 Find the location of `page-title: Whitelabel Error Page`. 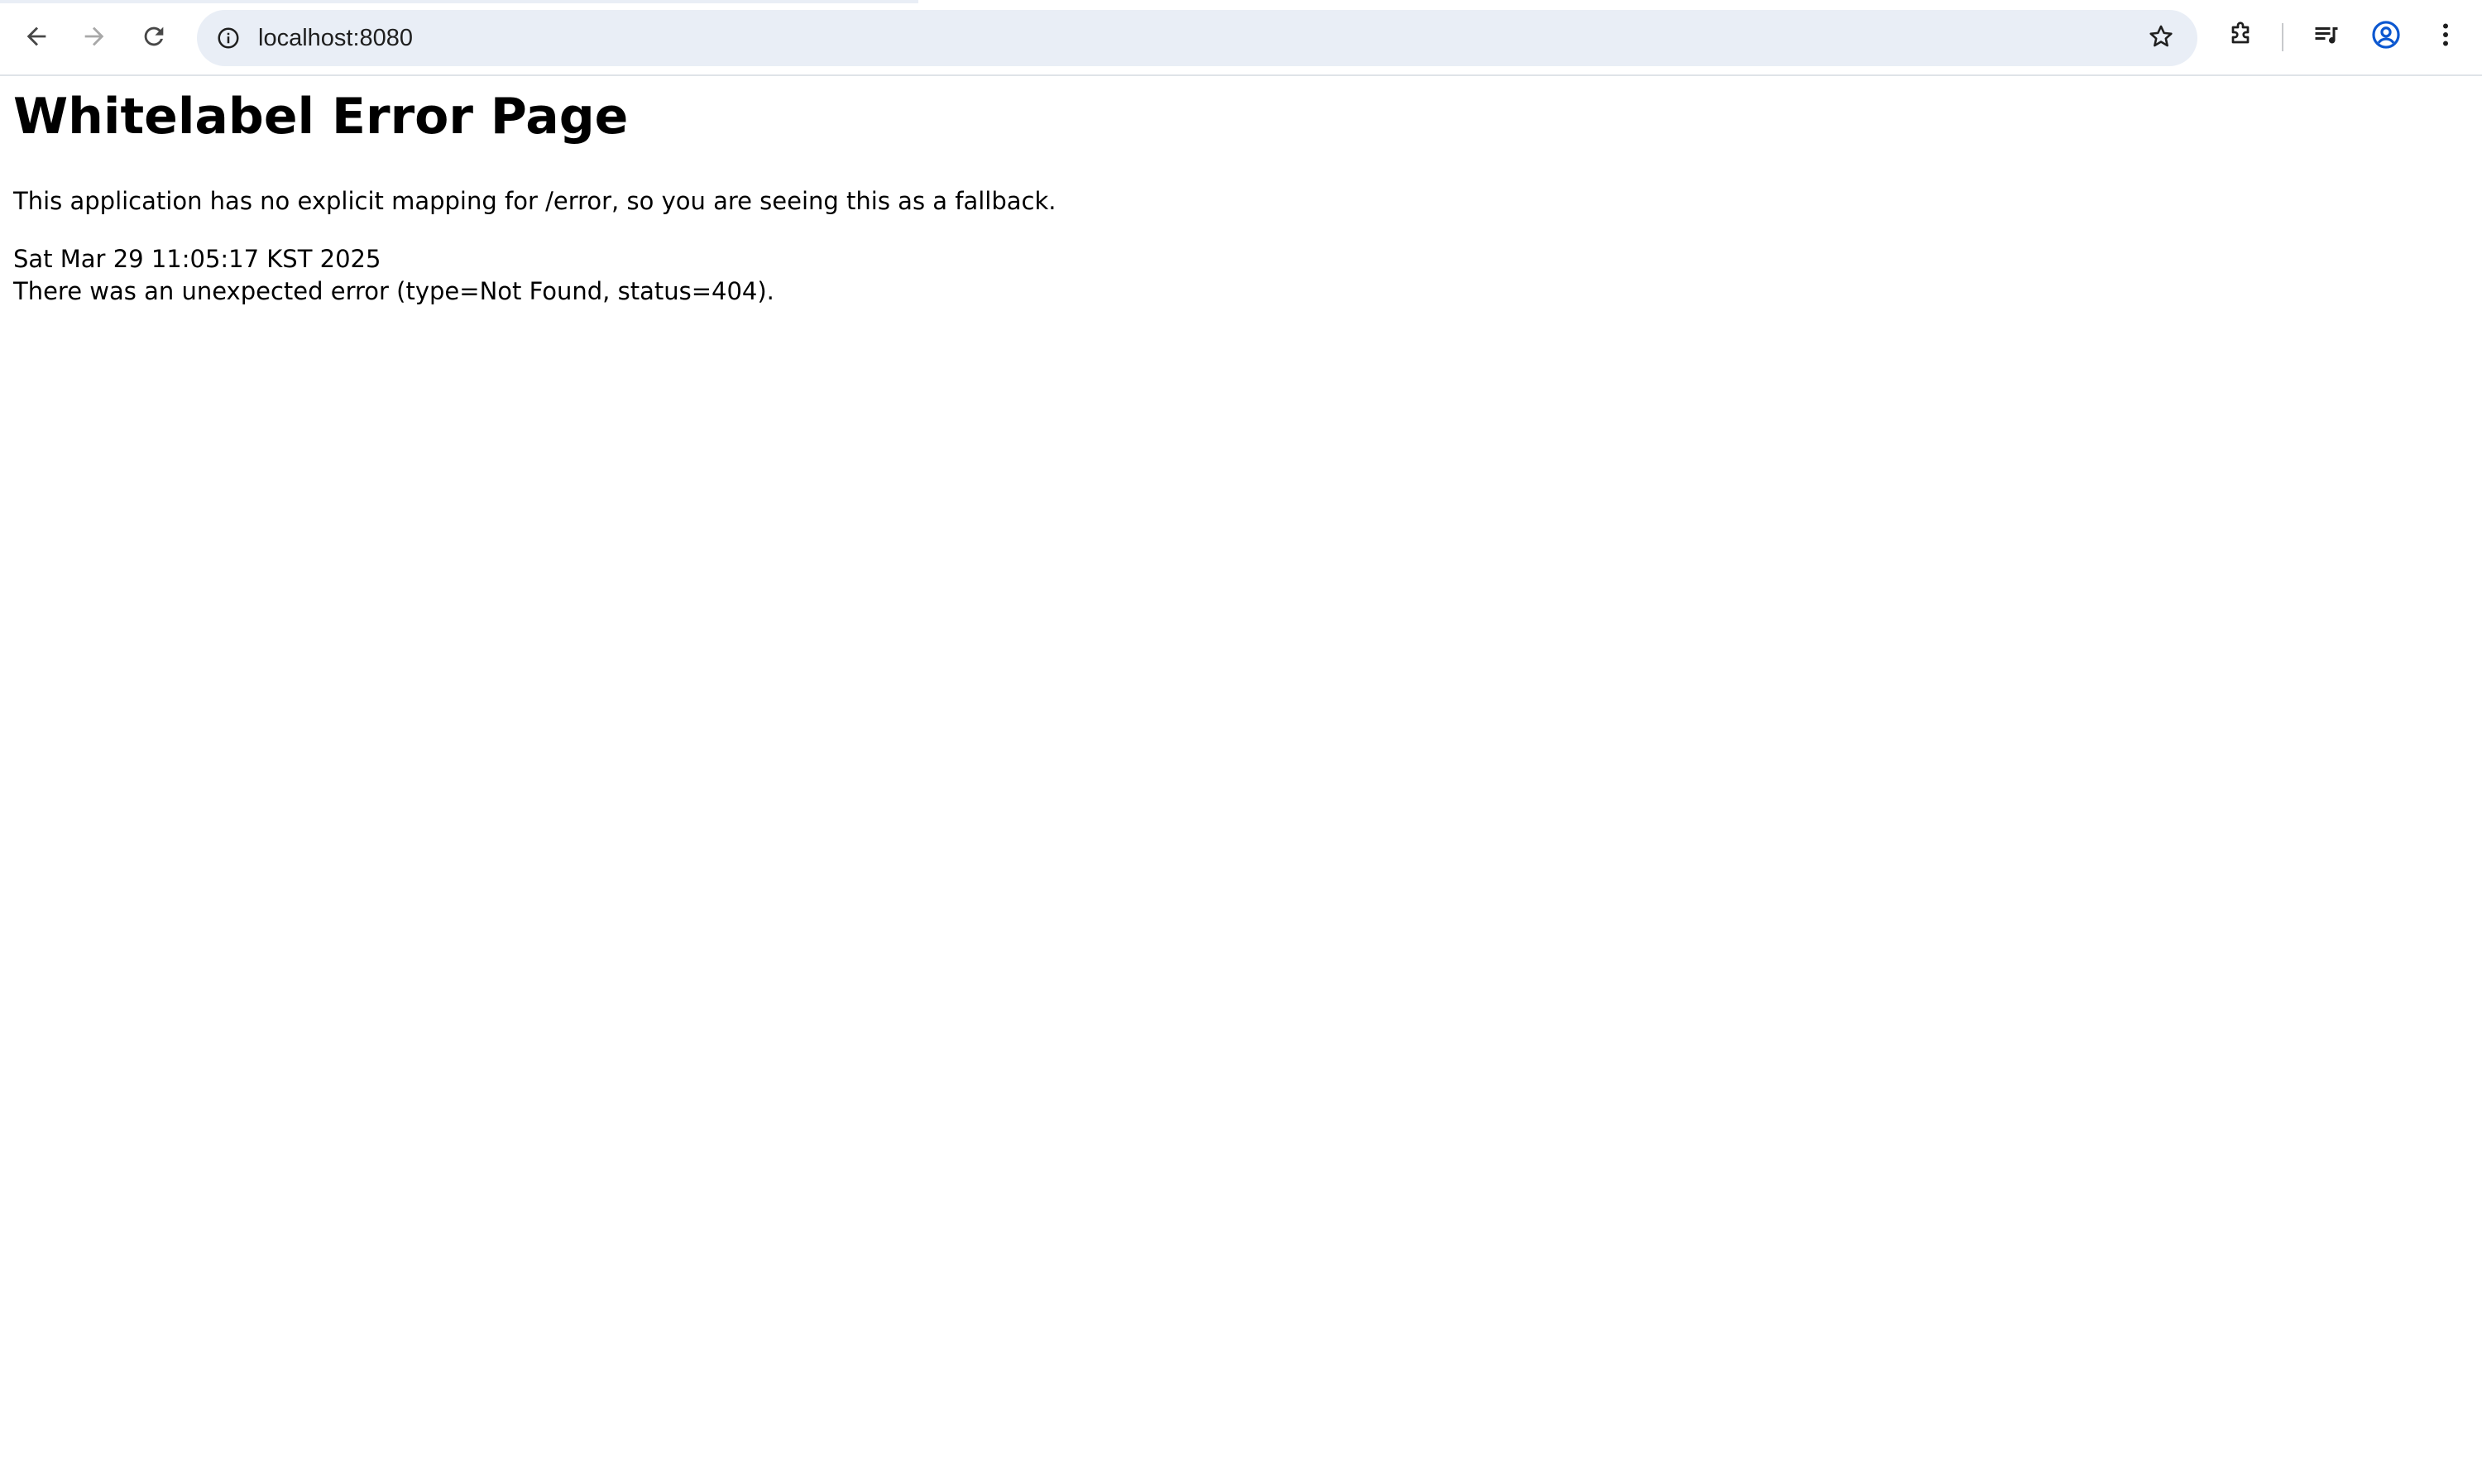

page-title: Whitelabel Error Page is located at coordinates (321, 117).